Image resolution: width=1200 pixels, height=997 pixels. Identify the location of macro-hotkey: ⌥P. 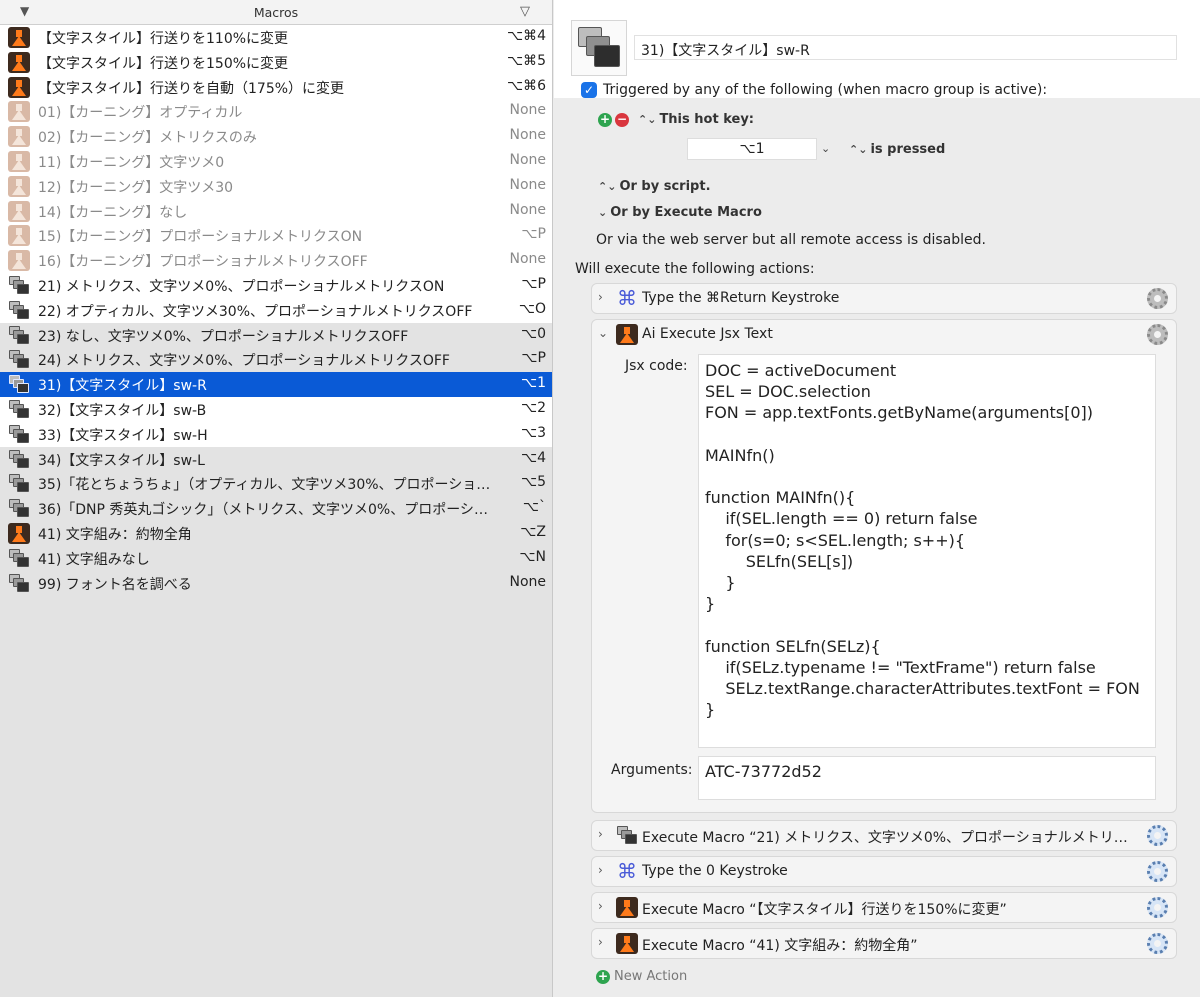
(533, 234).